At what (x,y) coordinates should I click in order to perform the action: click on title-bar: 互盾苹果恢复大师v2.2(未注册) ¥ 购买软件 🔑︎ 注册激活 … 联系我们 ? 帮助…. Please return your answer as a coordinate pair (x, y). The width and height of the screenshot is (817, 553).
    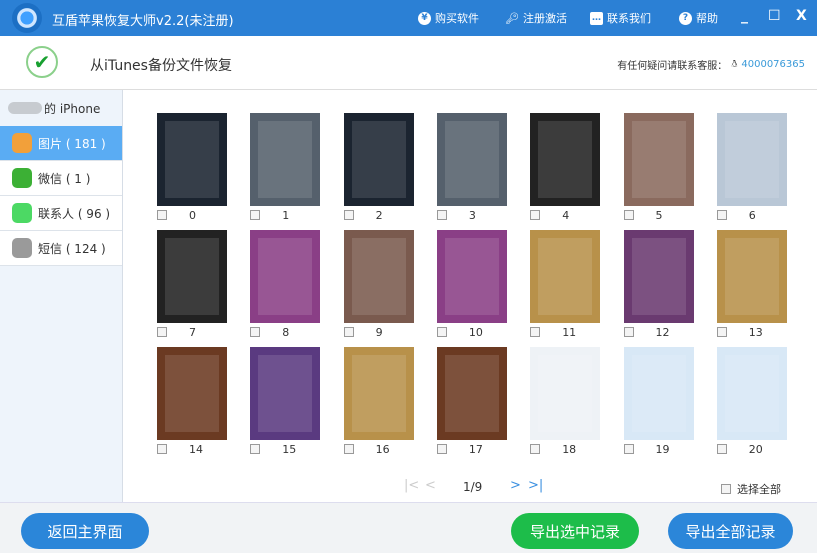
    Looking at the image, I should click on (408, 18).